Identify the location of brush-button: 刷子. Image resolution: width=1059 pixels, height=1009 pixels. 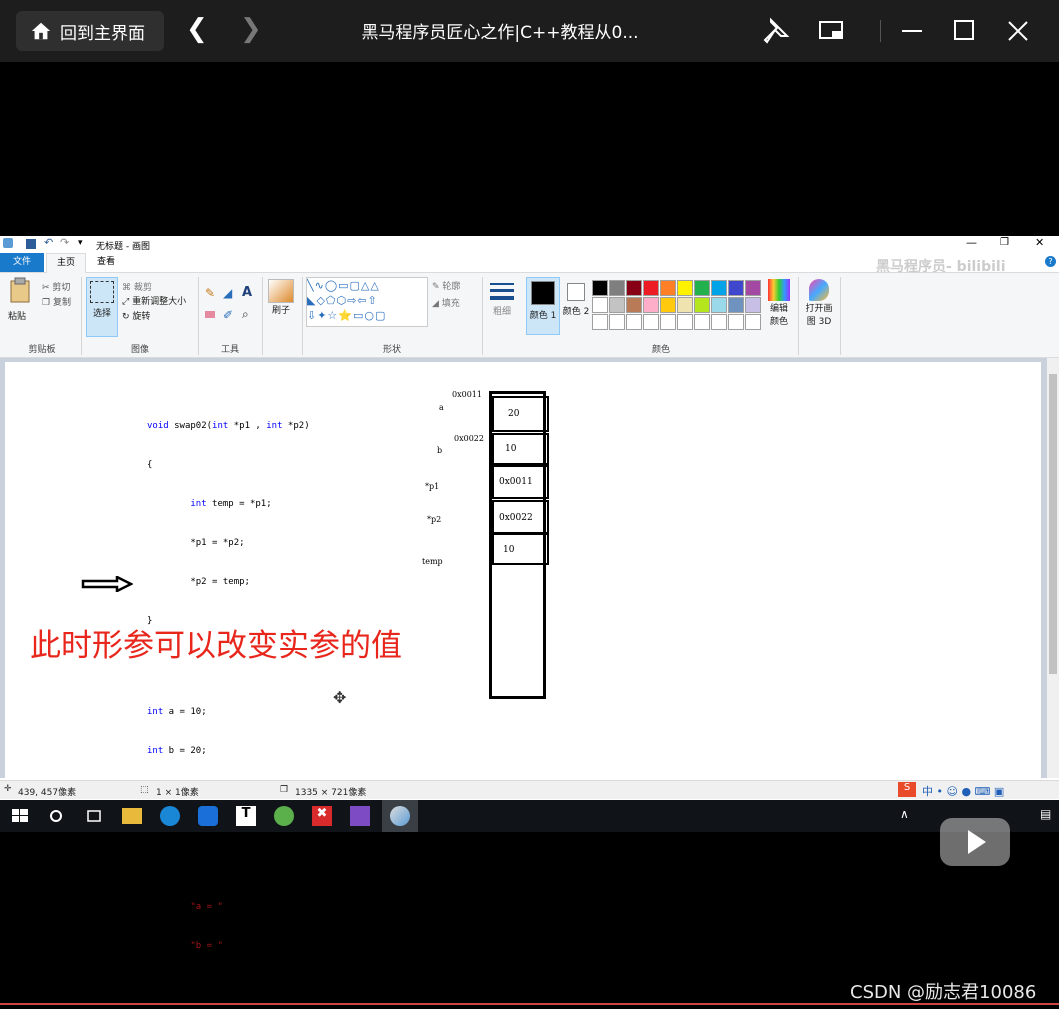
(281, 297).